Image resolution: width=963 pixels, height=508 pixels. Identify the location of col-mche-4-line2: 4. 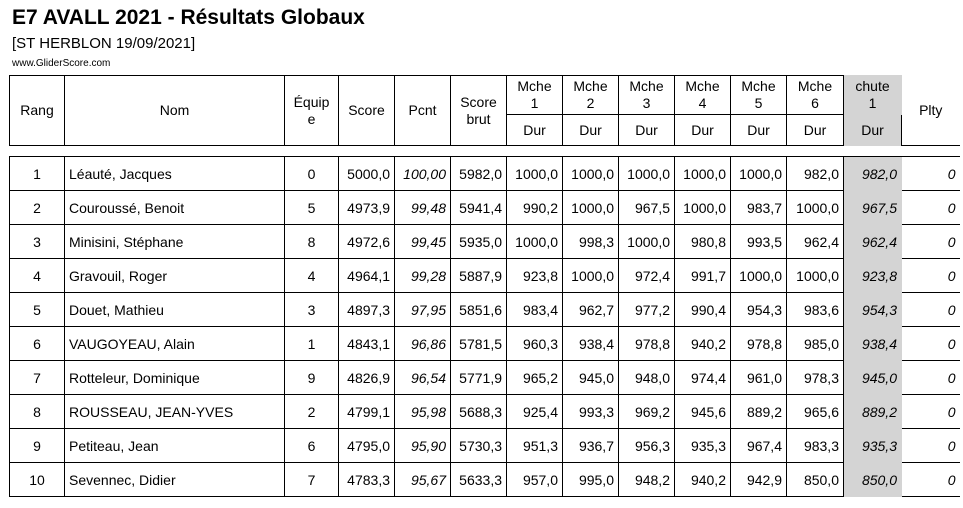
(702, 103).